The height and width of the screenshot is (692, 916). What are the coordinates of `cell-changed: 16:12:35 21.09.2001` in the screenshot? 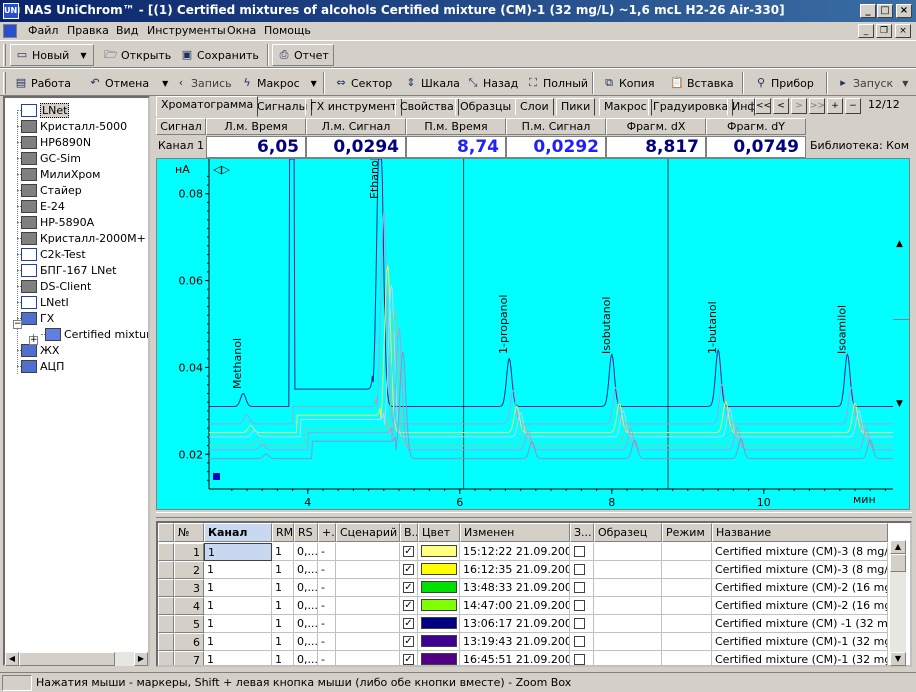 It's located at (515, 570).